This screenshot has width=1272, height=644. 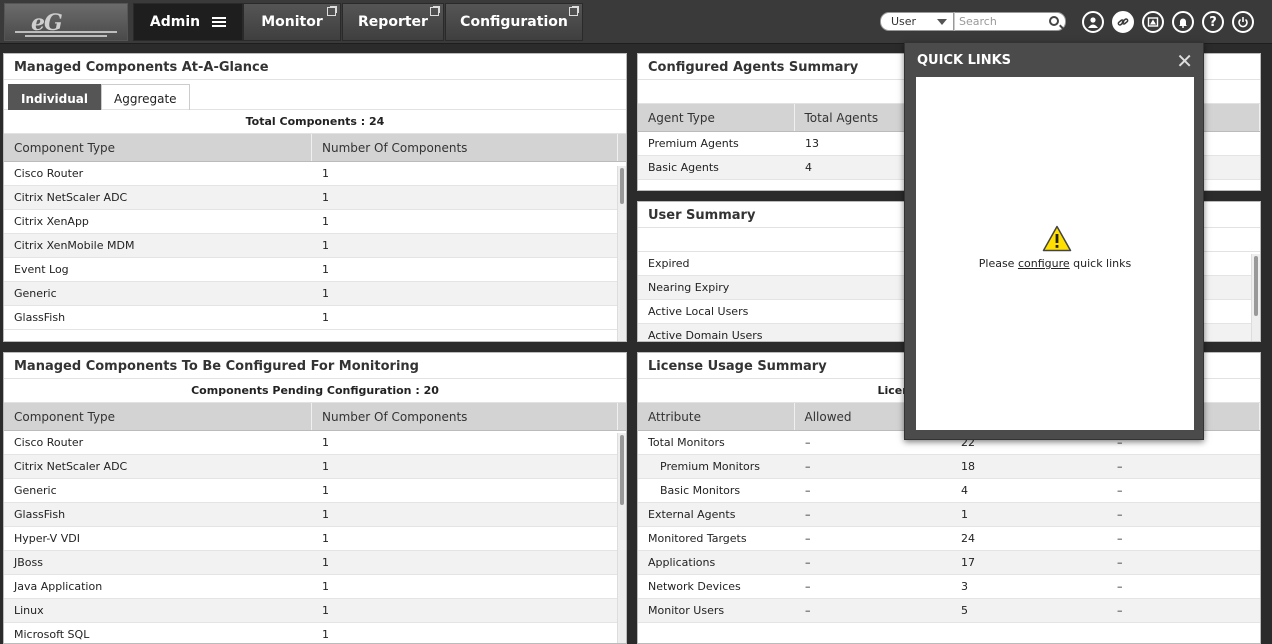 What do you see at coordinates (904, 21) in the screenshot?
I see `search-scope-value: User` at bounding box center [904, 21].